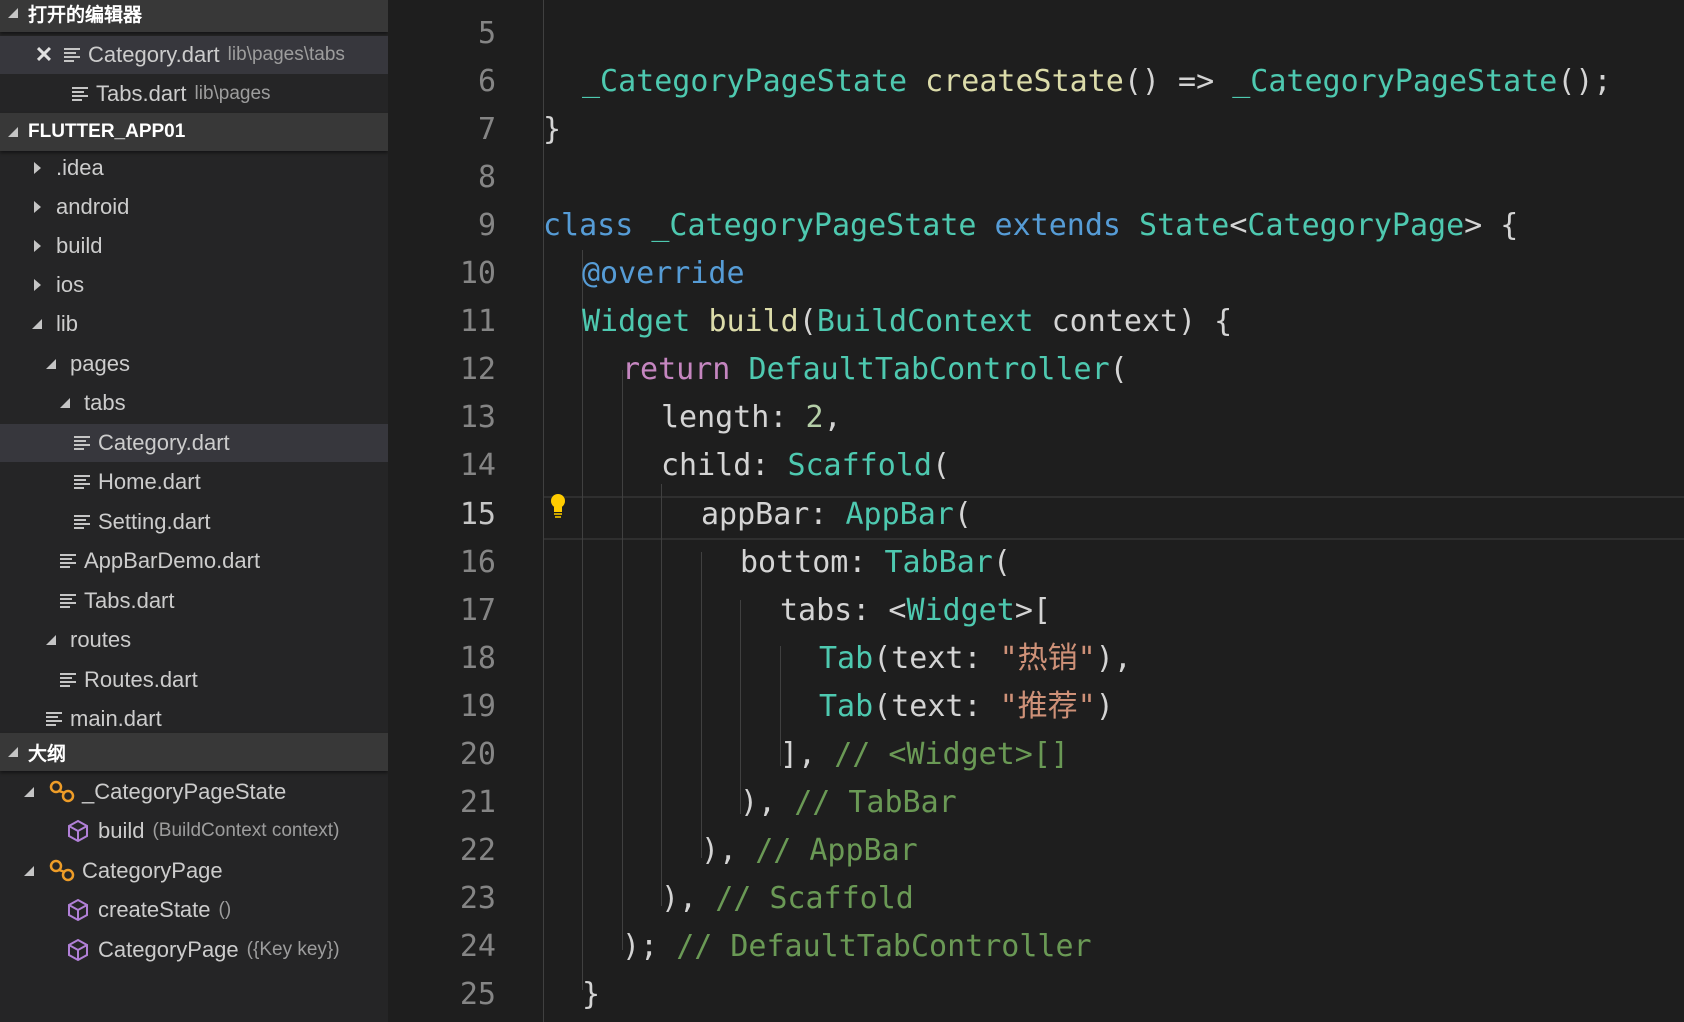  I want to click on tree-item-appbardemo-dart: AppBarDemo.dart, so click(194, 561).